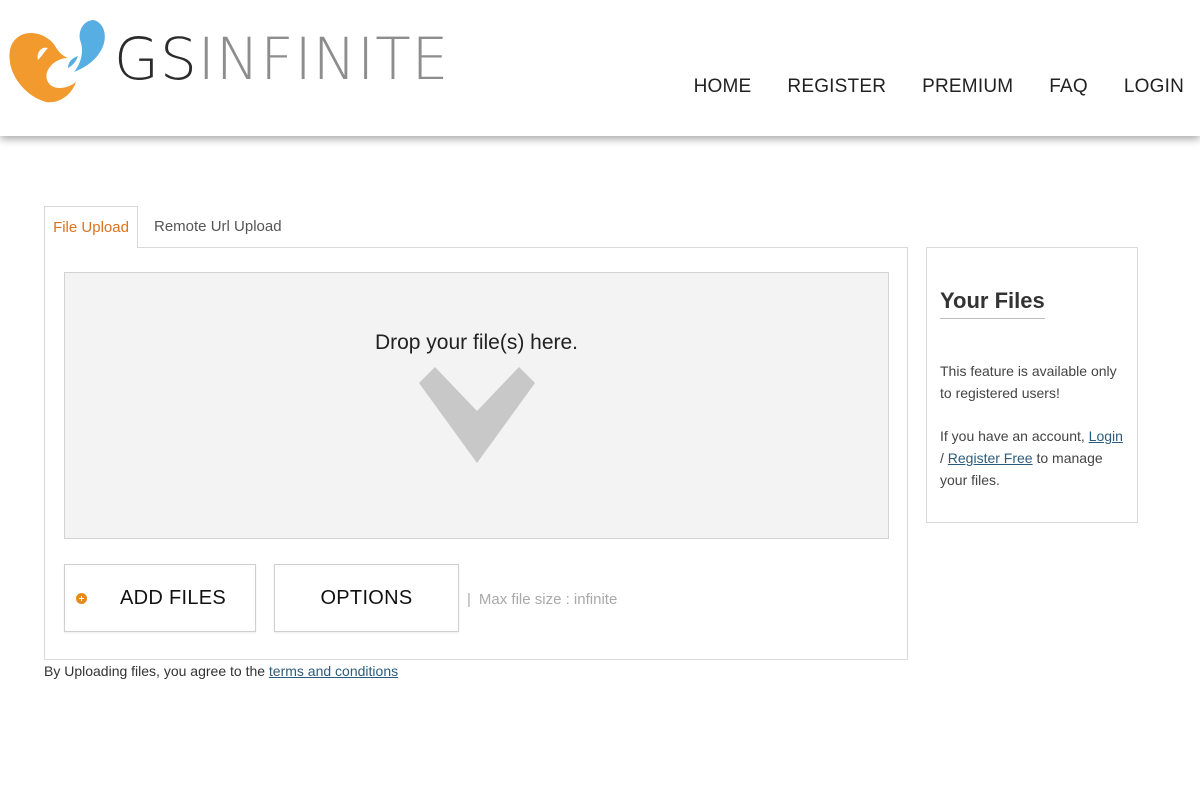 Image resolution: width=1200 pixels, height=800 pixels. Describe the element at coordinates (836, 88) in the screenshot. I see `nav-register: REGISTER` at that location.